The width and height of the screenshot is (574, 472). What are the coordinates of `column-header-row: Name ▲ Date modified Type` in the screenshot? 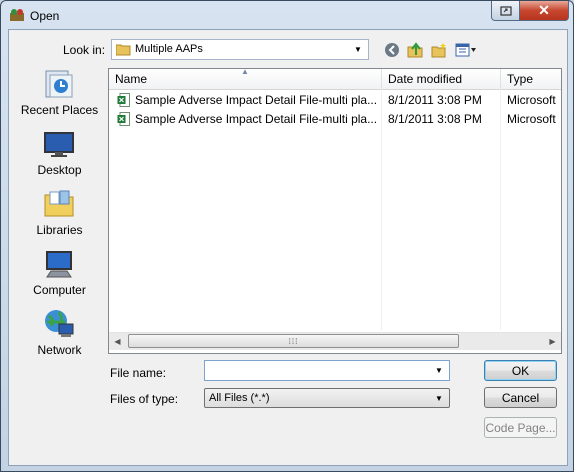 It's located at (335, 79).